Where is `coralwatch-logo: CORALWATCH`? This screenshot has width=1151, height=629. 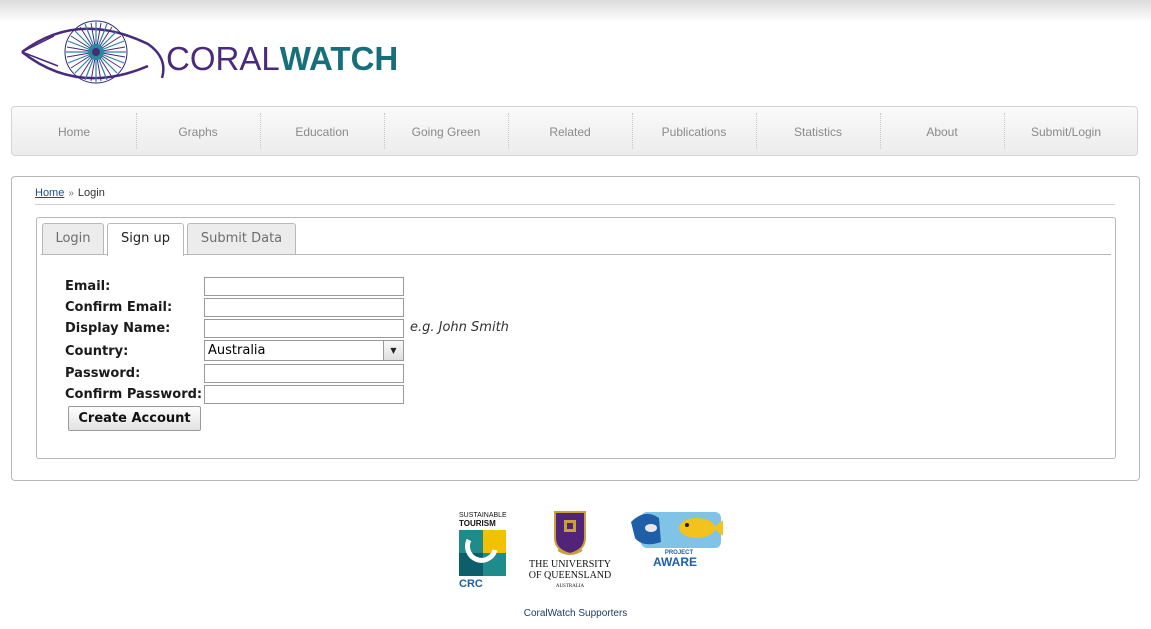
coralwatch-logo: CORALWATCH is located at coordinates (208, 55).